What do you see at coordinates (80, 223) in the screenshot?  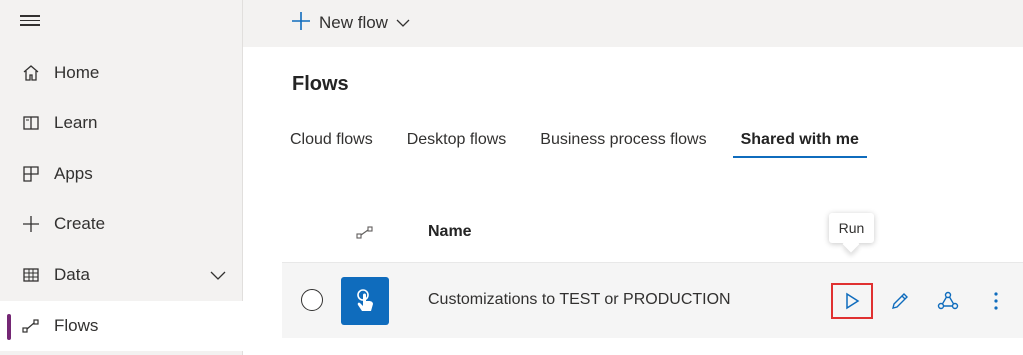 I see `sidebar-item-label: Create` at bounding box center [80, 223].